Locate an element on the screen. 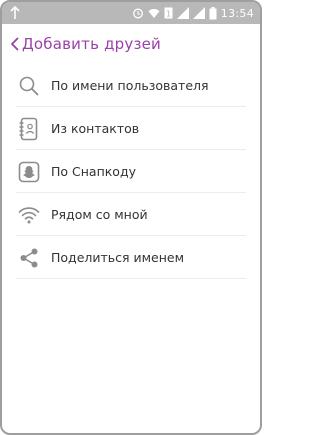 The height and width of the screenshot is (435, 320). search-icon is located at coordinates (29, 86).